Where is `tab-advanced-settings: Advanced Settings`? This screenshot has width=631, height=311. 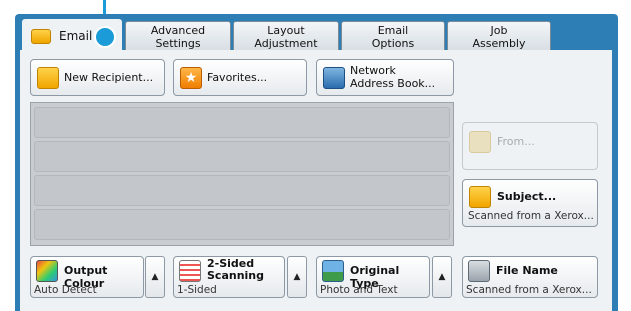
tab-advanced-settings: Advanced Settings is located at coordinates (178, 36).